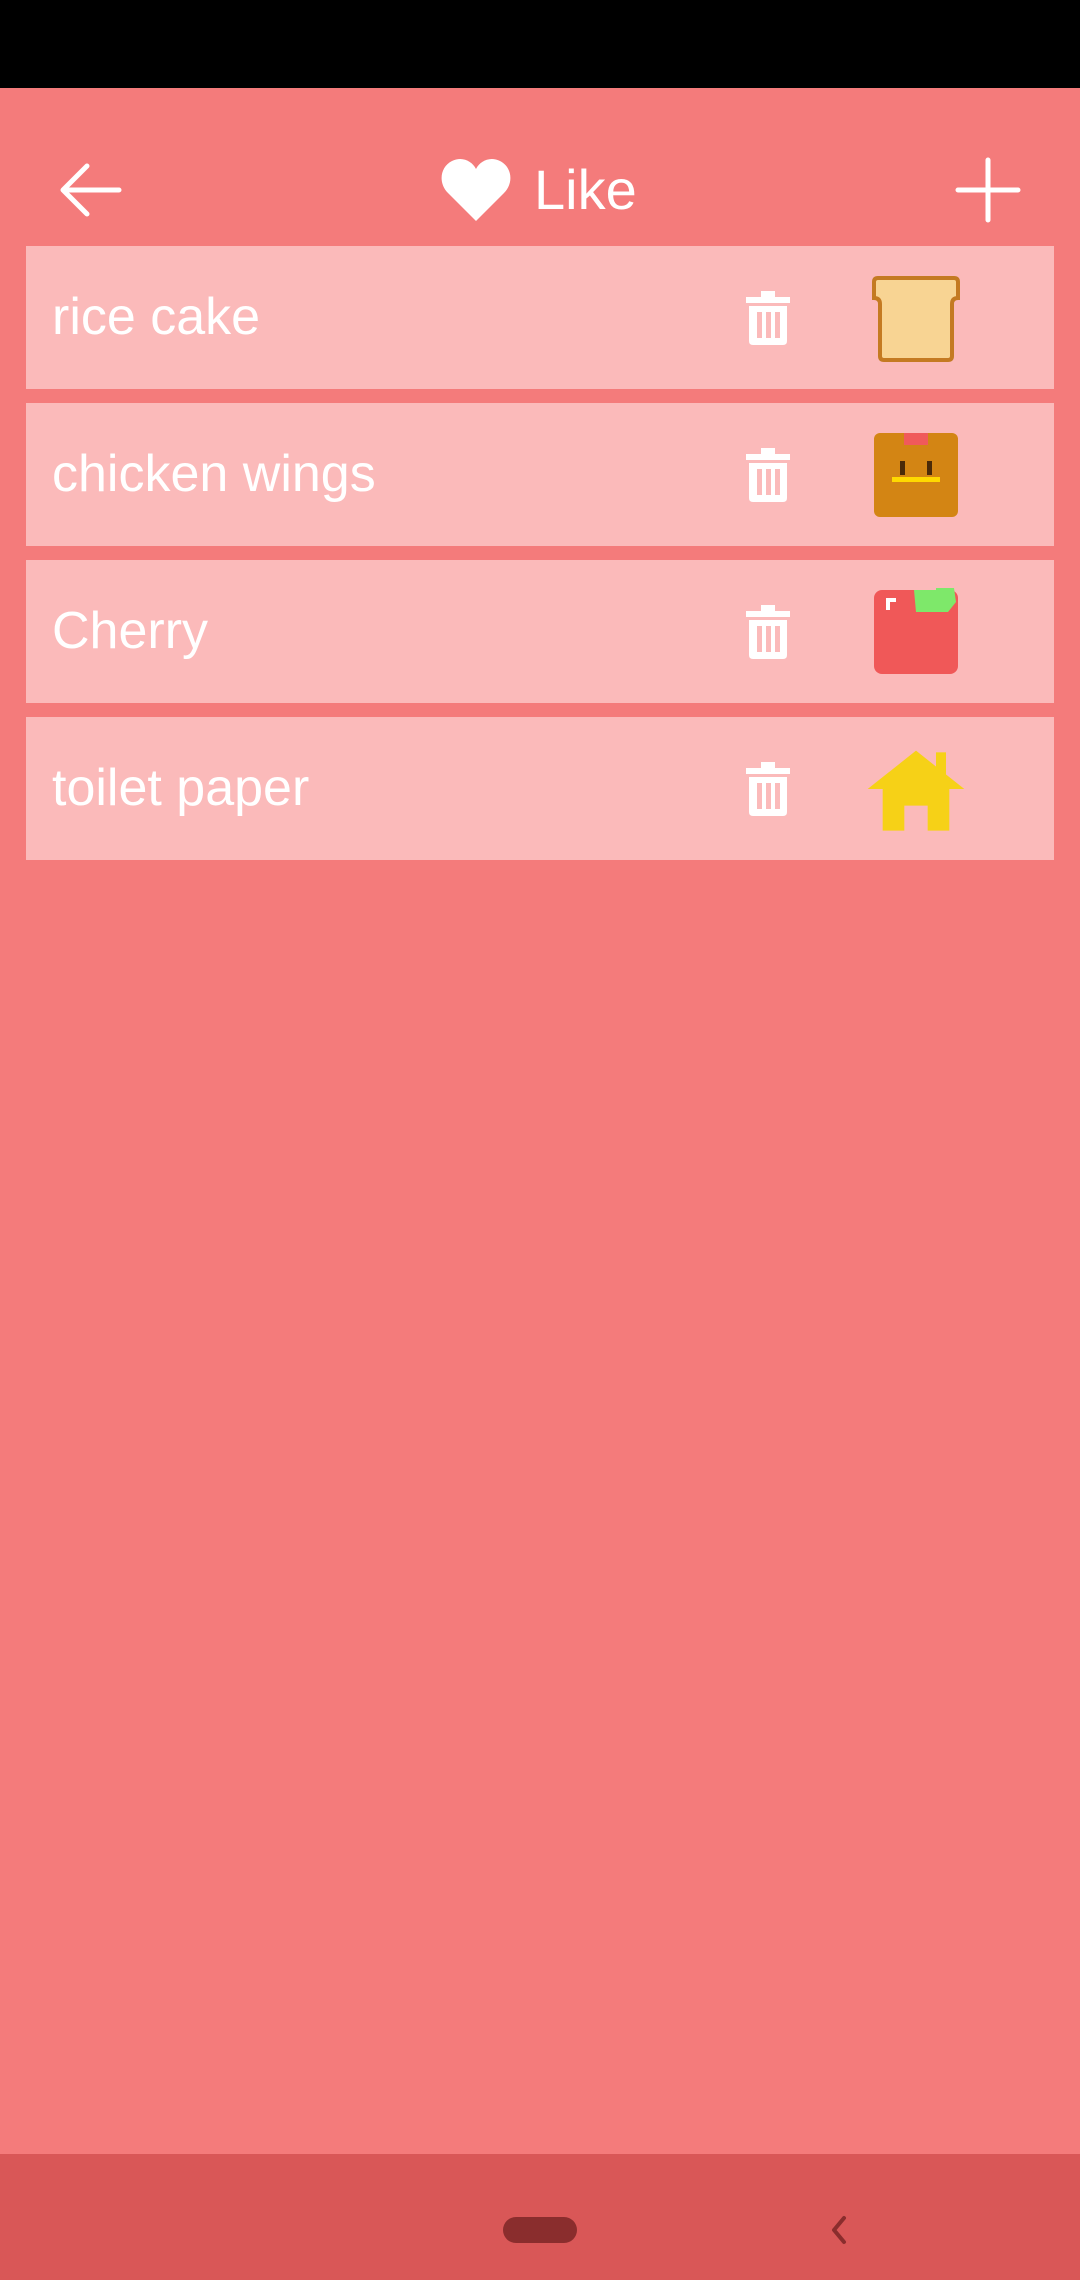 This screenshot has width=1080, height=2280. Describe the element at coordinates (916, 632) in the screenshot. I see `cherry-icon` at that location.